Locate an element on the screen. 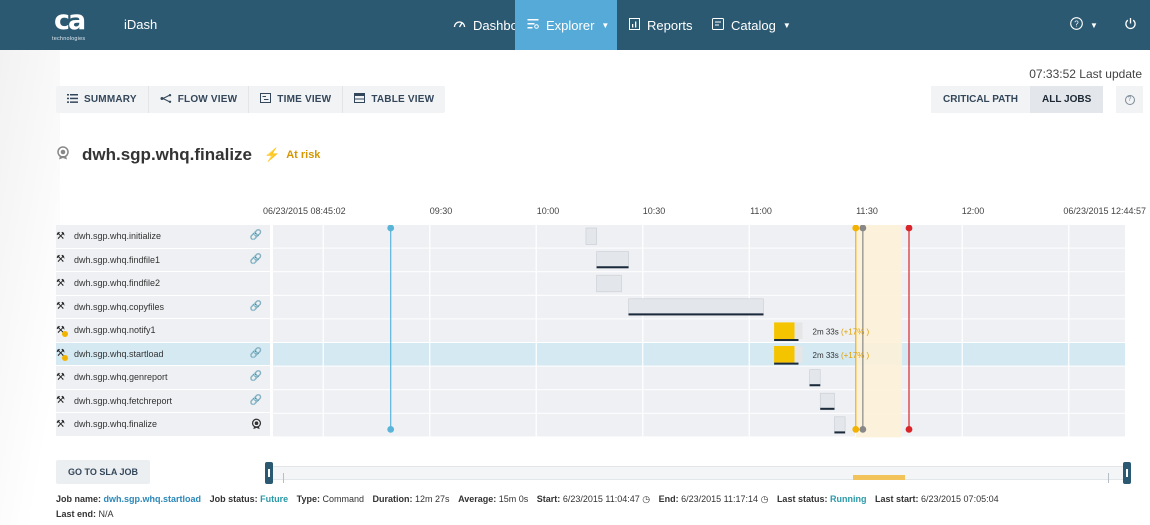  task-row: ⚒ dwh.sgp.whq.notify1 is located at coordinates (163, 331).